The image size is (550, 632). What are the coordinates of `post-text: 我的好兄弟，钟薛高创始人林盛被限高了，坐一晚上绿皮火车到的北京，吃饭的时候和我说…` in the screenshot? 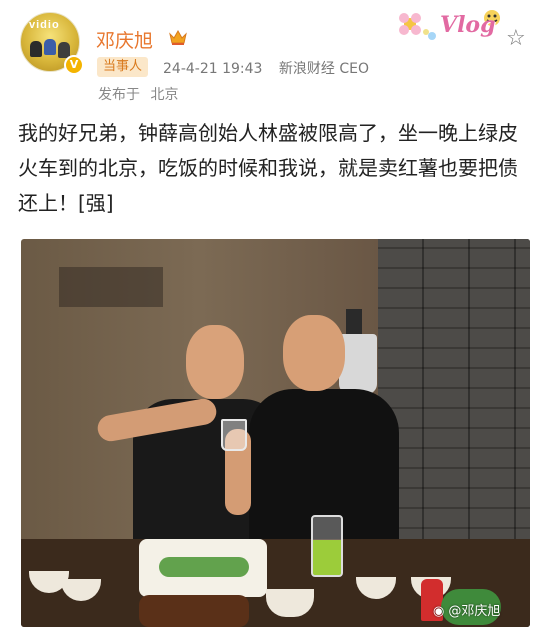 It's located at (268, 168).